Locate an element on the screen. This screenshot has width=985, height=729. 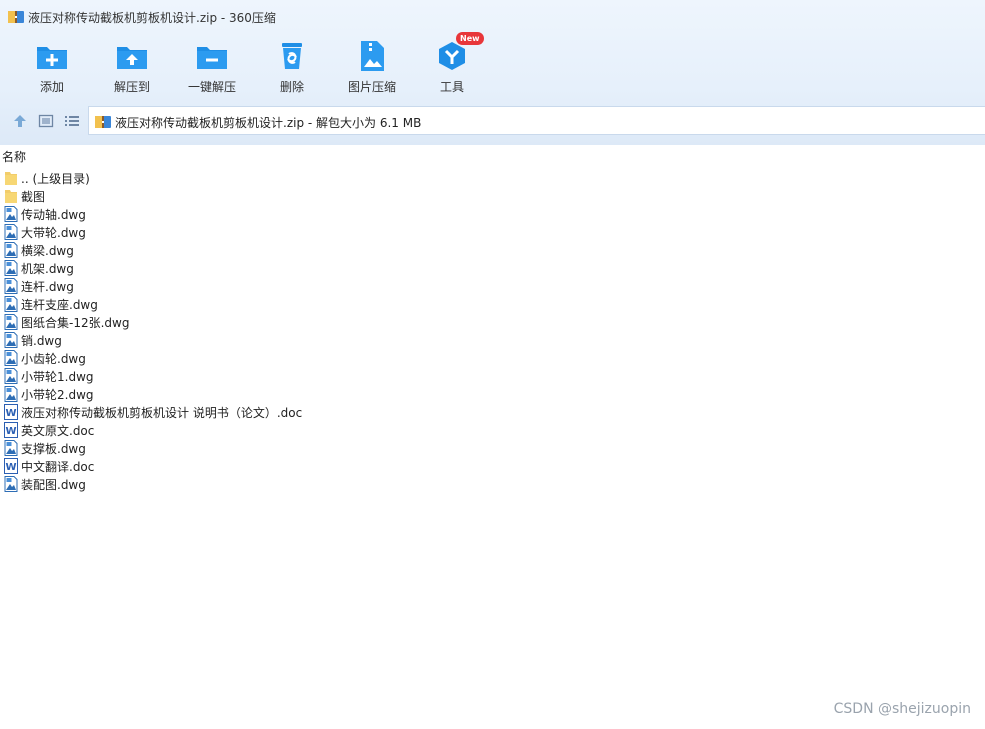
file-row: 机架.dwg is located at coordinates (492, 268).